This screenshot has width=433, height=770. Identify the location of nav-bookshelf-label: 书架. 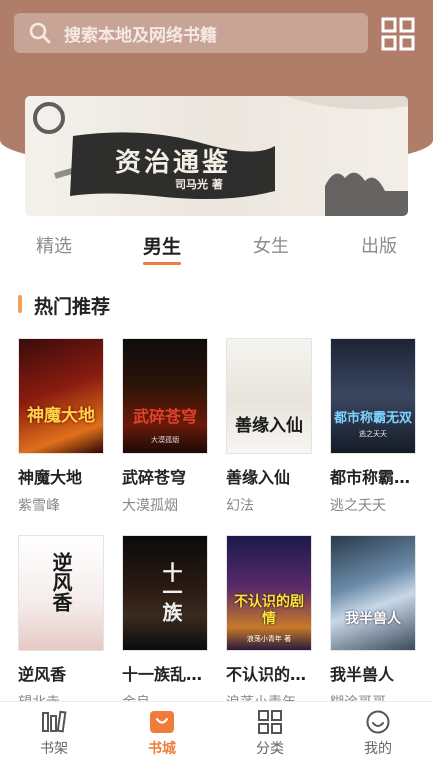
(54, 749).